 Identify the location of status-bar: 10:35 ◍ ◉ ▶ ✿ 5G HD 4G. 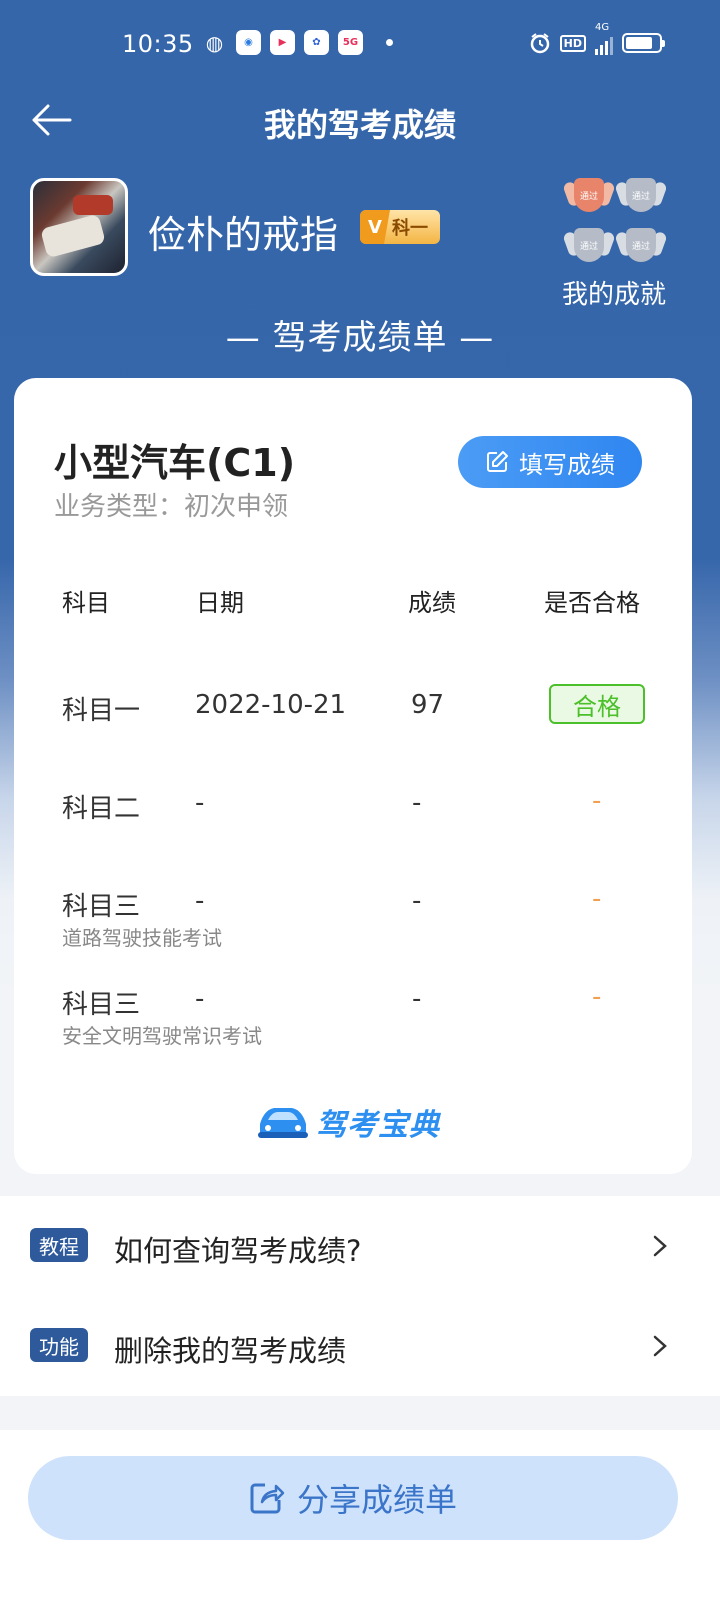
(360, 45).